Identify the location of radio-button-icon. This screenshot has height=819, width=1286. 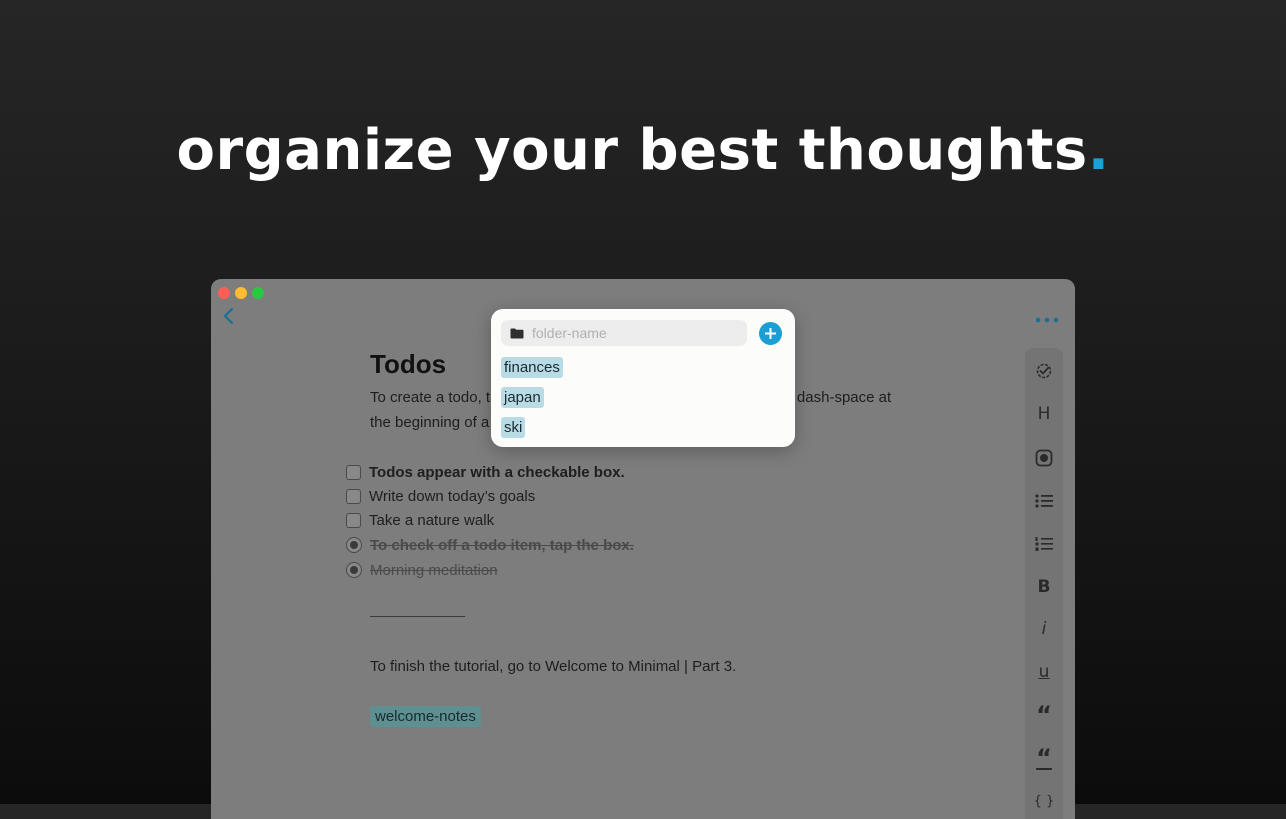
(1044, 458).